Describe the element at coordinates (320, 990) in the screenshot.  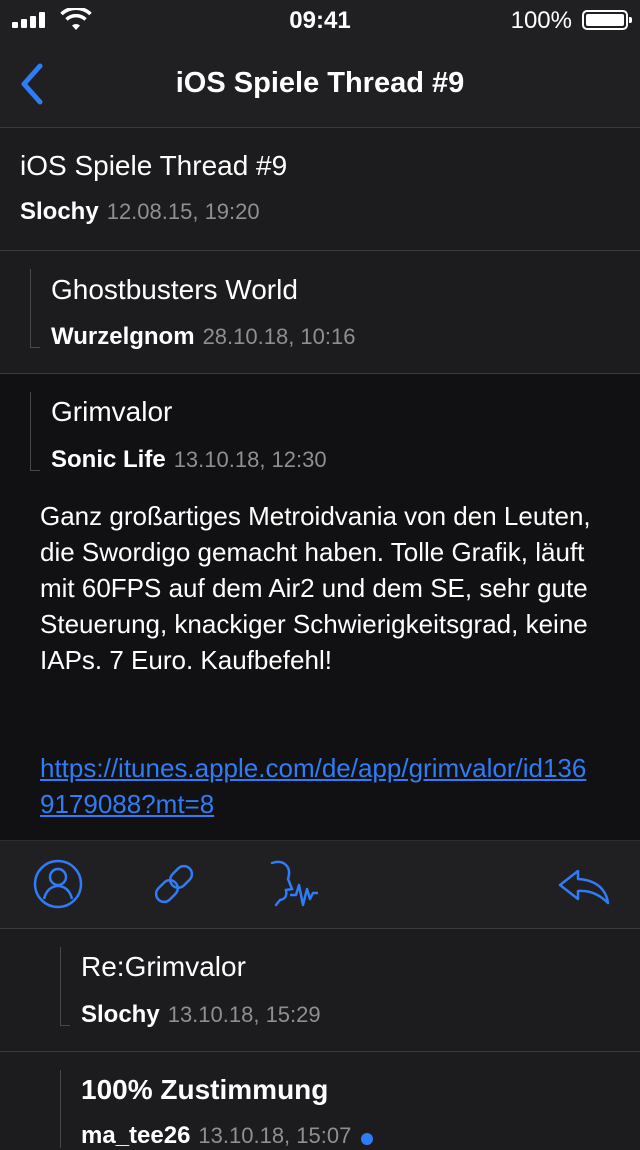
I see `post-item: Re:Grimvalor Slochy 13.10.18, 15:29` at that location.